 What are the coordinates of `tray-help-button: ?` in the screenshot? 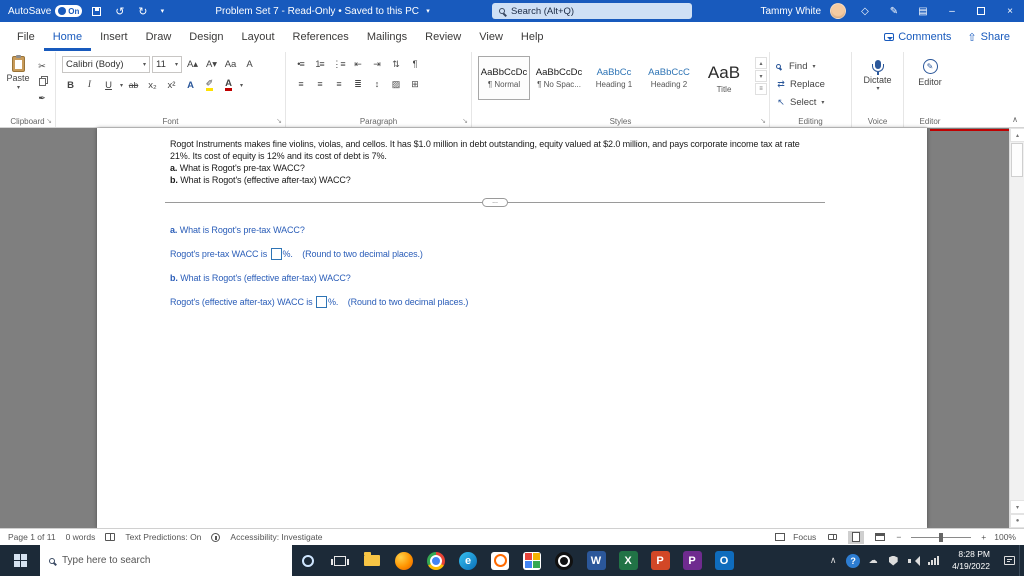 It's located at (853, 560).